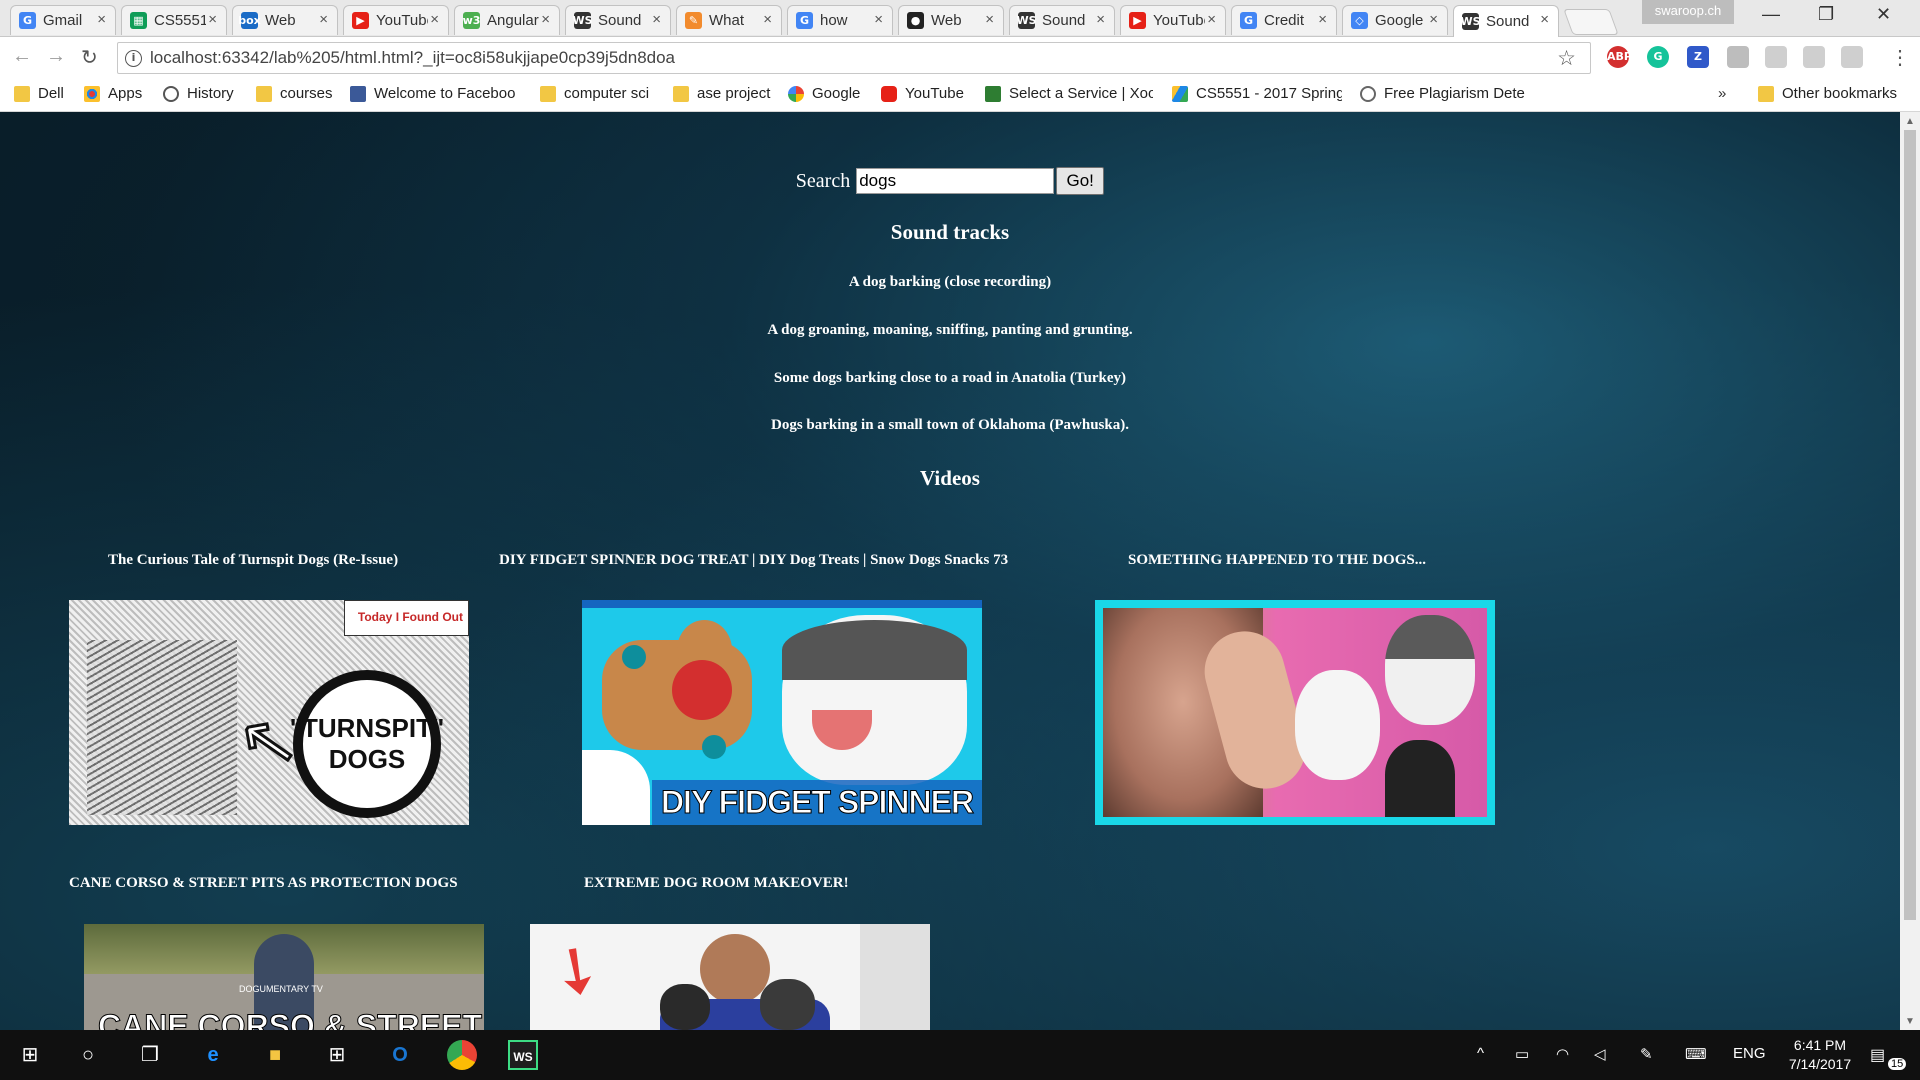 The image size is (1920, 1080). What do you see at coordinates (1883, 14) in the screenshot?
I see `close-window-icon: ✕` at bounding box center [1883, 14].